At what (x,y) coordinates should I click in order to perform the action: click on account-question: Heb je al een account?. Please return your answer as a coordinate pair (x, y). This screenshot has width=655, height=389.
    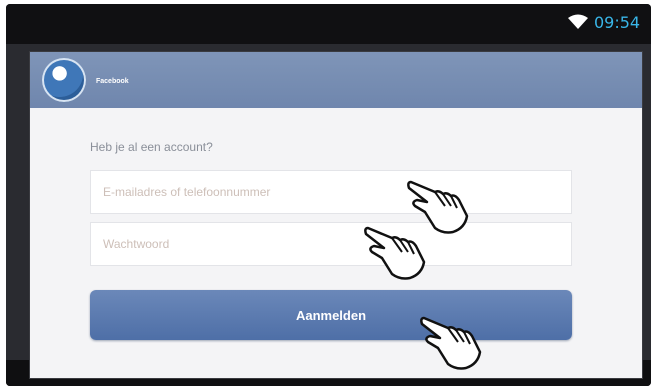
    Looking at the image, I should click on (151, 147).